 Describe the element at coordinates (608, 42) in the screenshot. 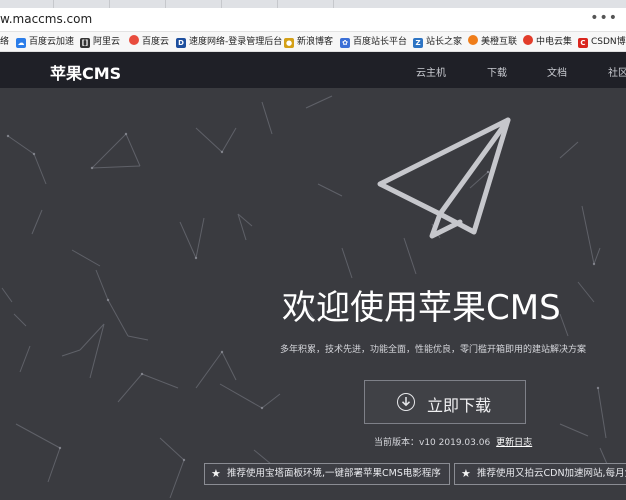

I see `bookmark-label: CSDN博` at that location.